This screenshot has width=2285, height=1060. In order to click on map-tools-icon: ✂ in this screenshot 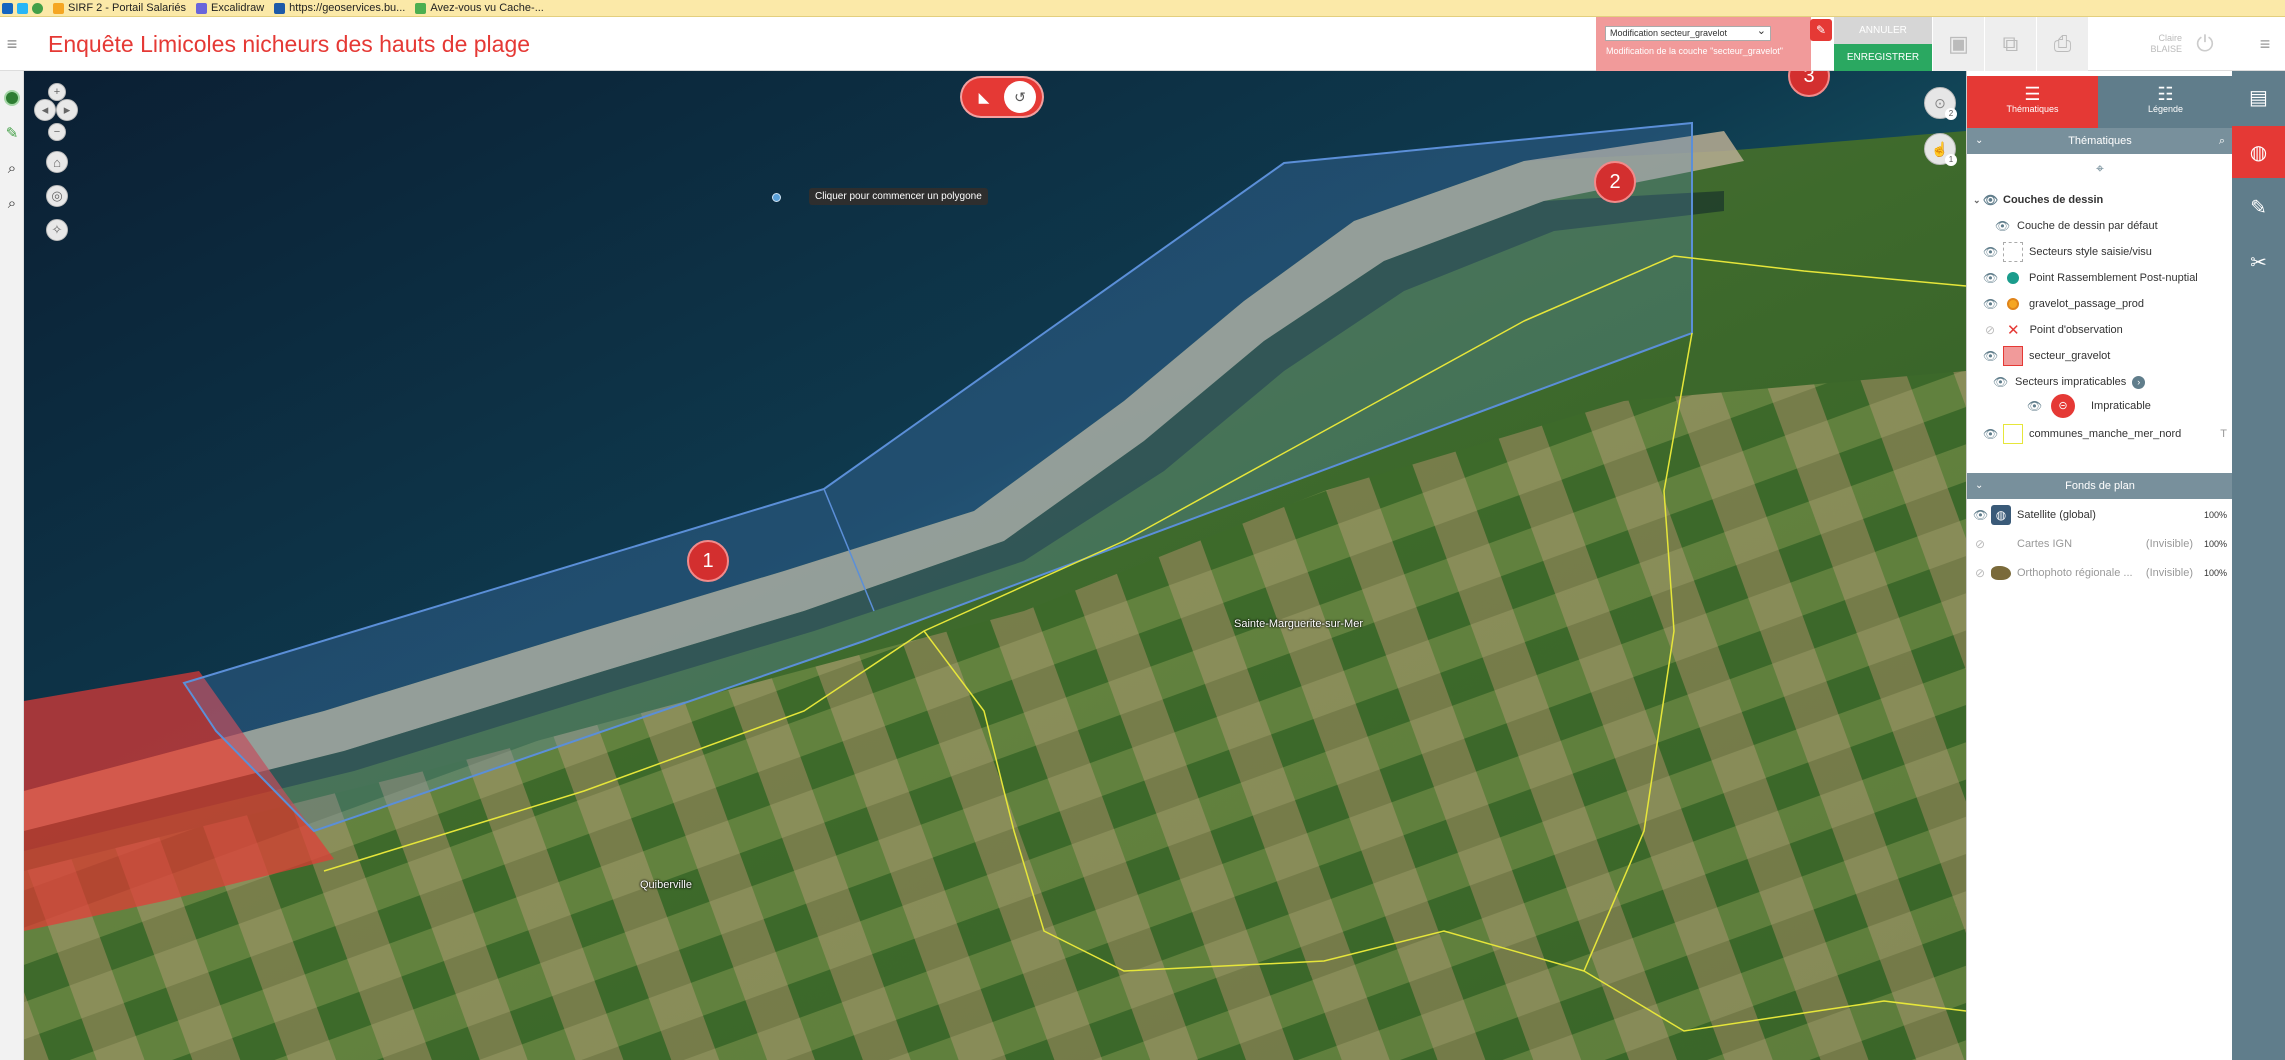, I will do `click(2258, 262)`.